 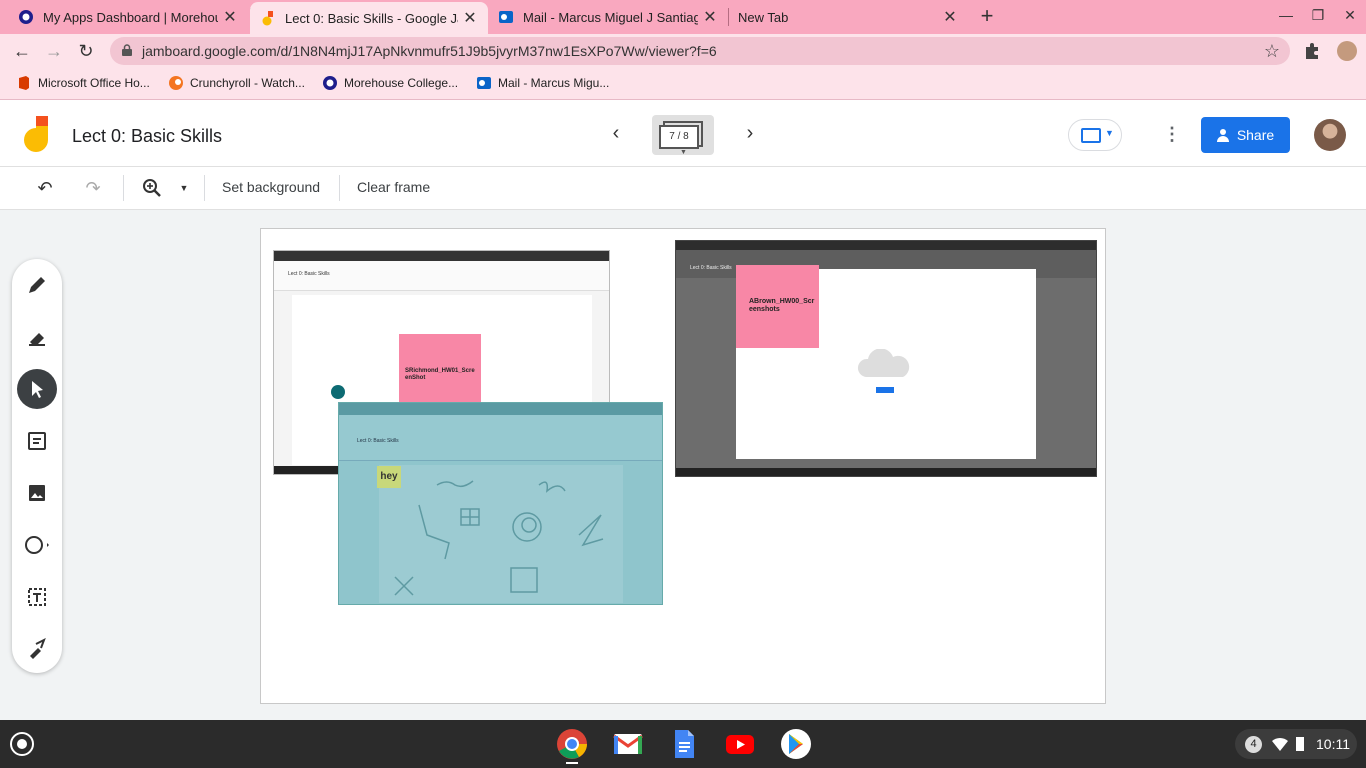 What do you see at coordinates (684, 744) in the screenshot?
I see `docs-icon` at bounding box center [684, 744].